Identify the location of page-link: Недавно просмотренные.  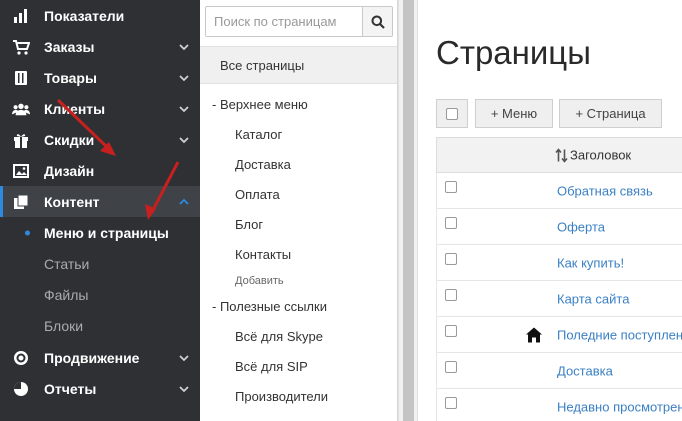
(619, 406).